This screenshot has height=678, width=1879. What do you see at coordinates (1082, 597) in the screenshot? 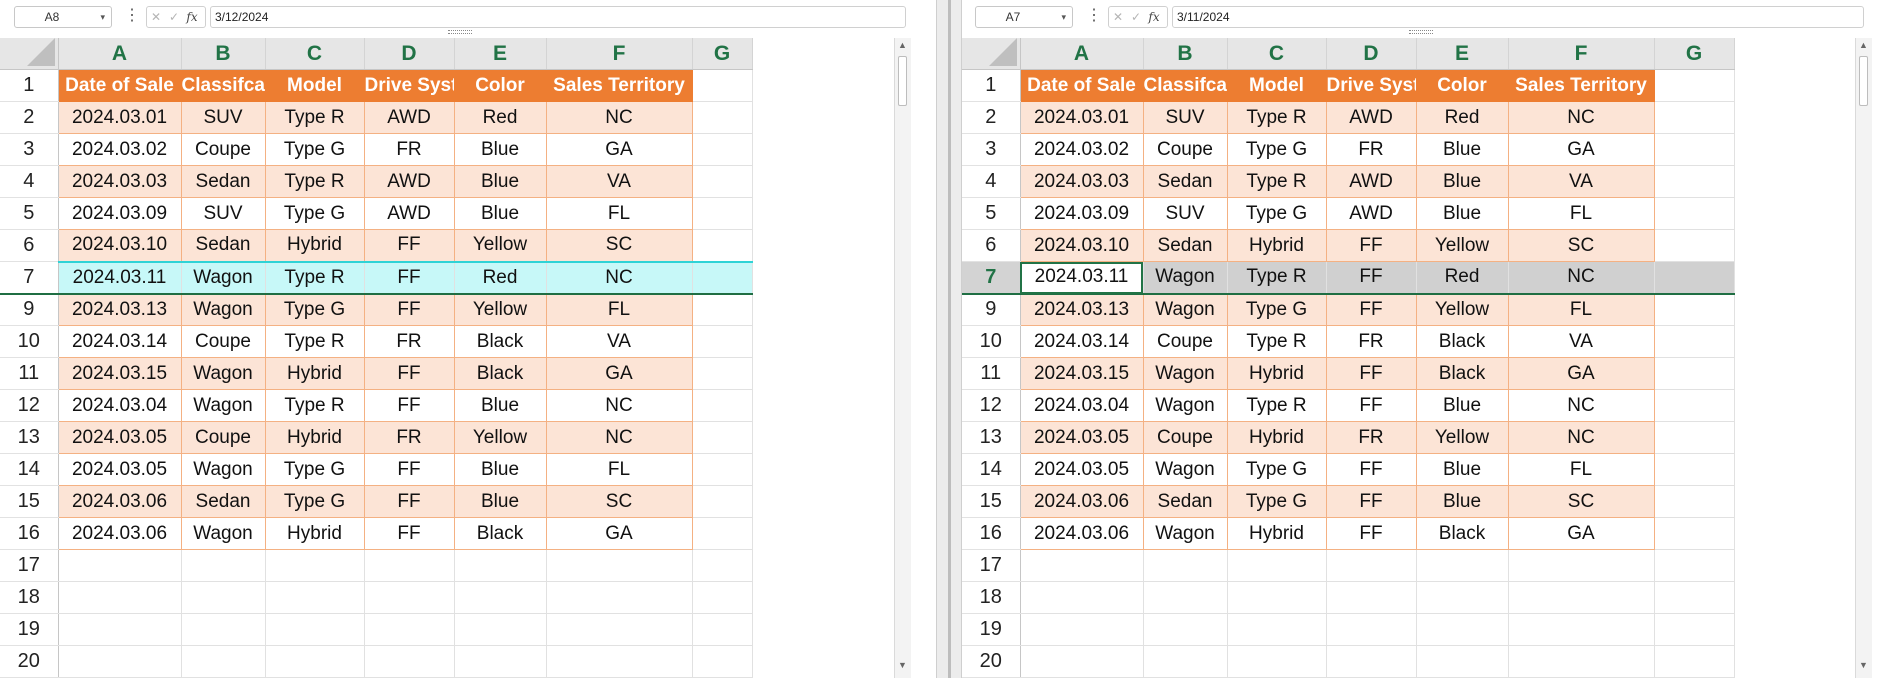
I see `cell-a18` at bounding box center [1082, 597].